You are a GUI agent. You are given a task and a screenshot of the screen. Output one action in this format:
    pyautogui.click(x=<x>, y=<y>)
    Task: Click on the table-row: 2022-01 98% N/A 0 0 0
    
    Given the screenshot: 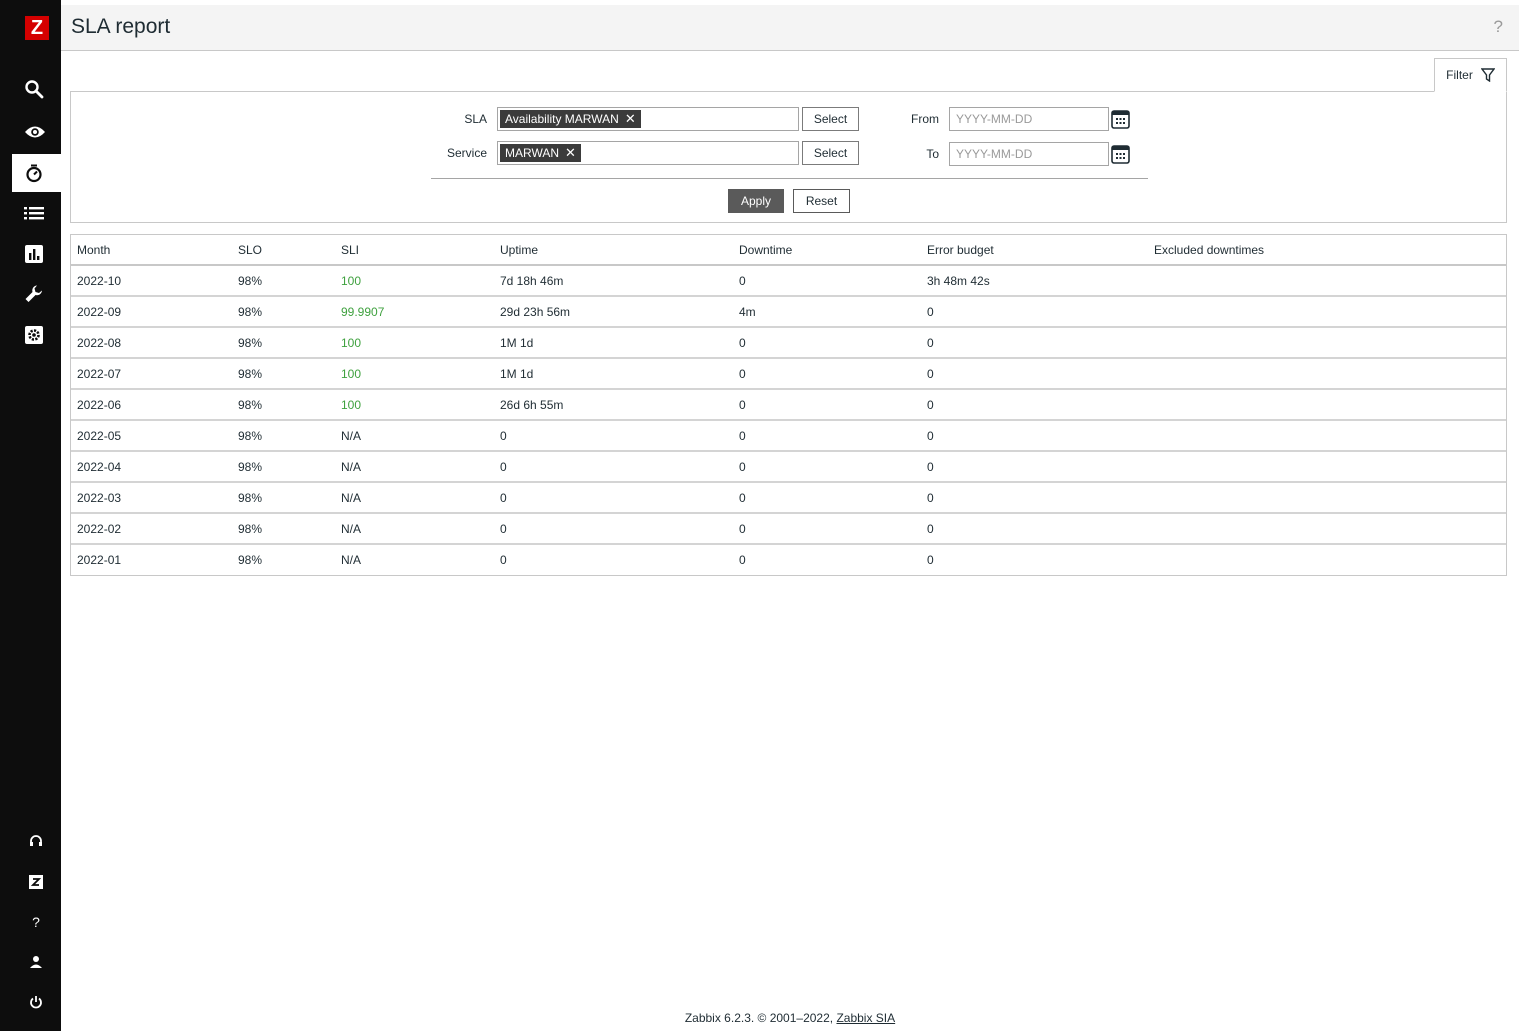 What is the action you would take?
    pyautogui.click(x=788, y=559)
    